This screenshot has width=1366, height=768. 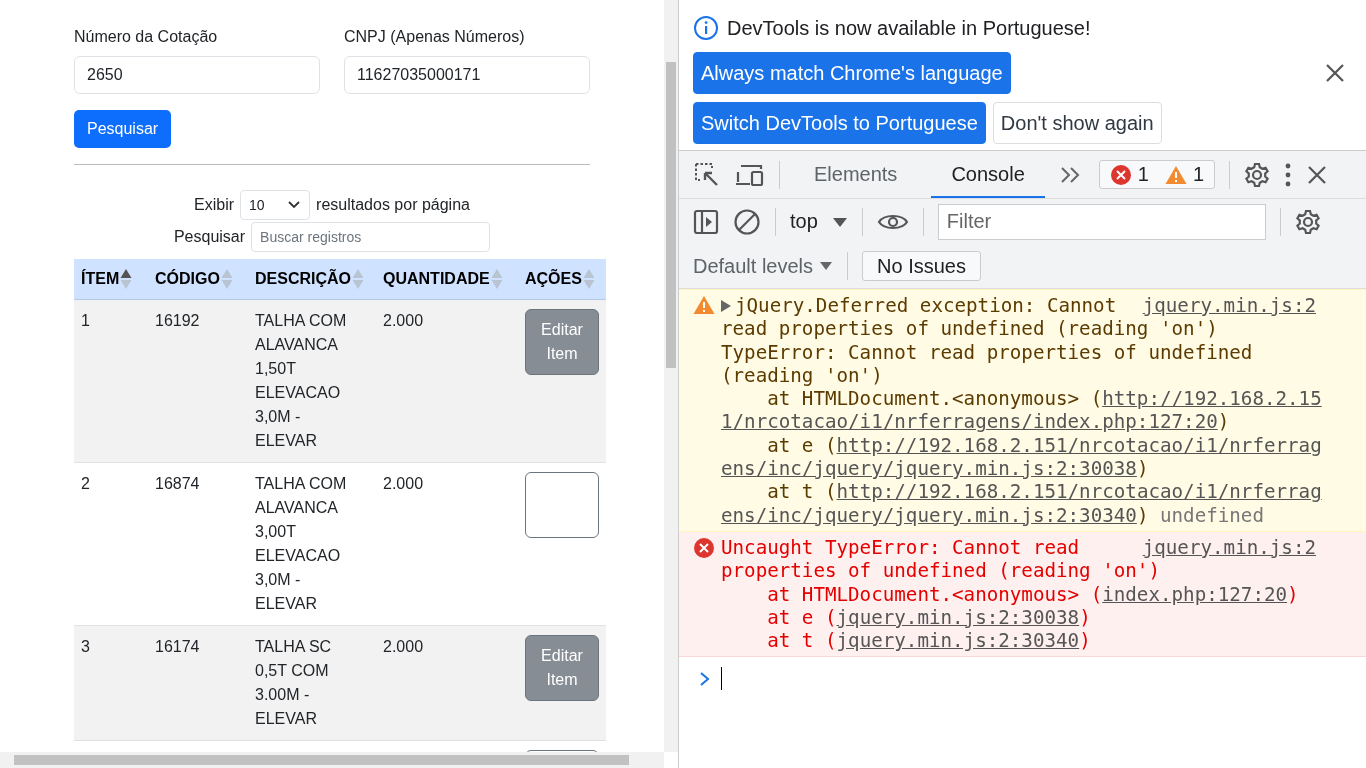 I want to click on search-button: Pesquisar, so click(x=123, y=129).